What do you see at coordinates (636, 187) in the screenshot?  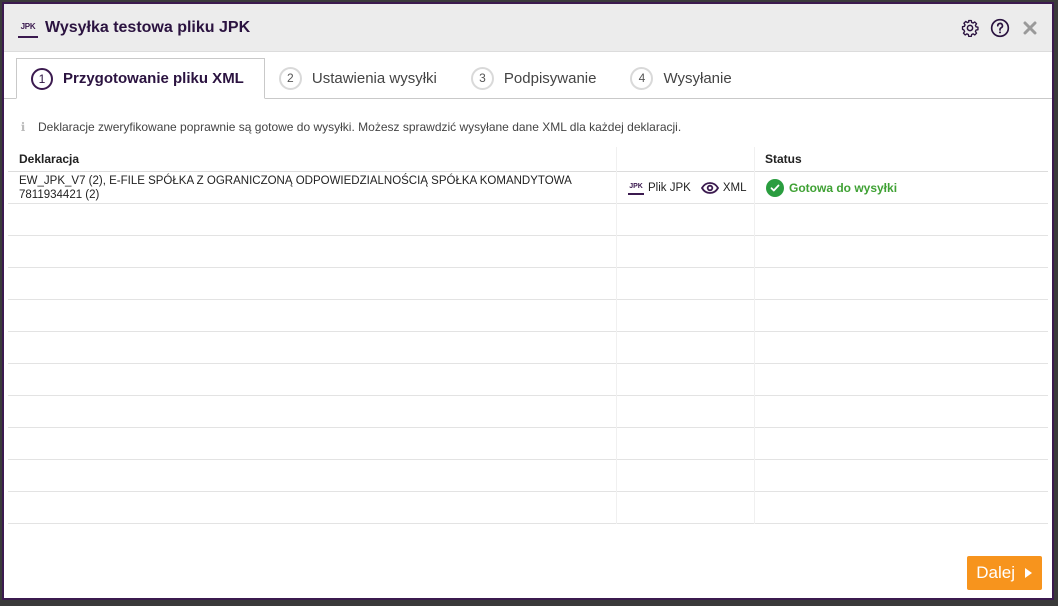 I see `jpk-file-icon: JPK` at bounding box center [636, 187].